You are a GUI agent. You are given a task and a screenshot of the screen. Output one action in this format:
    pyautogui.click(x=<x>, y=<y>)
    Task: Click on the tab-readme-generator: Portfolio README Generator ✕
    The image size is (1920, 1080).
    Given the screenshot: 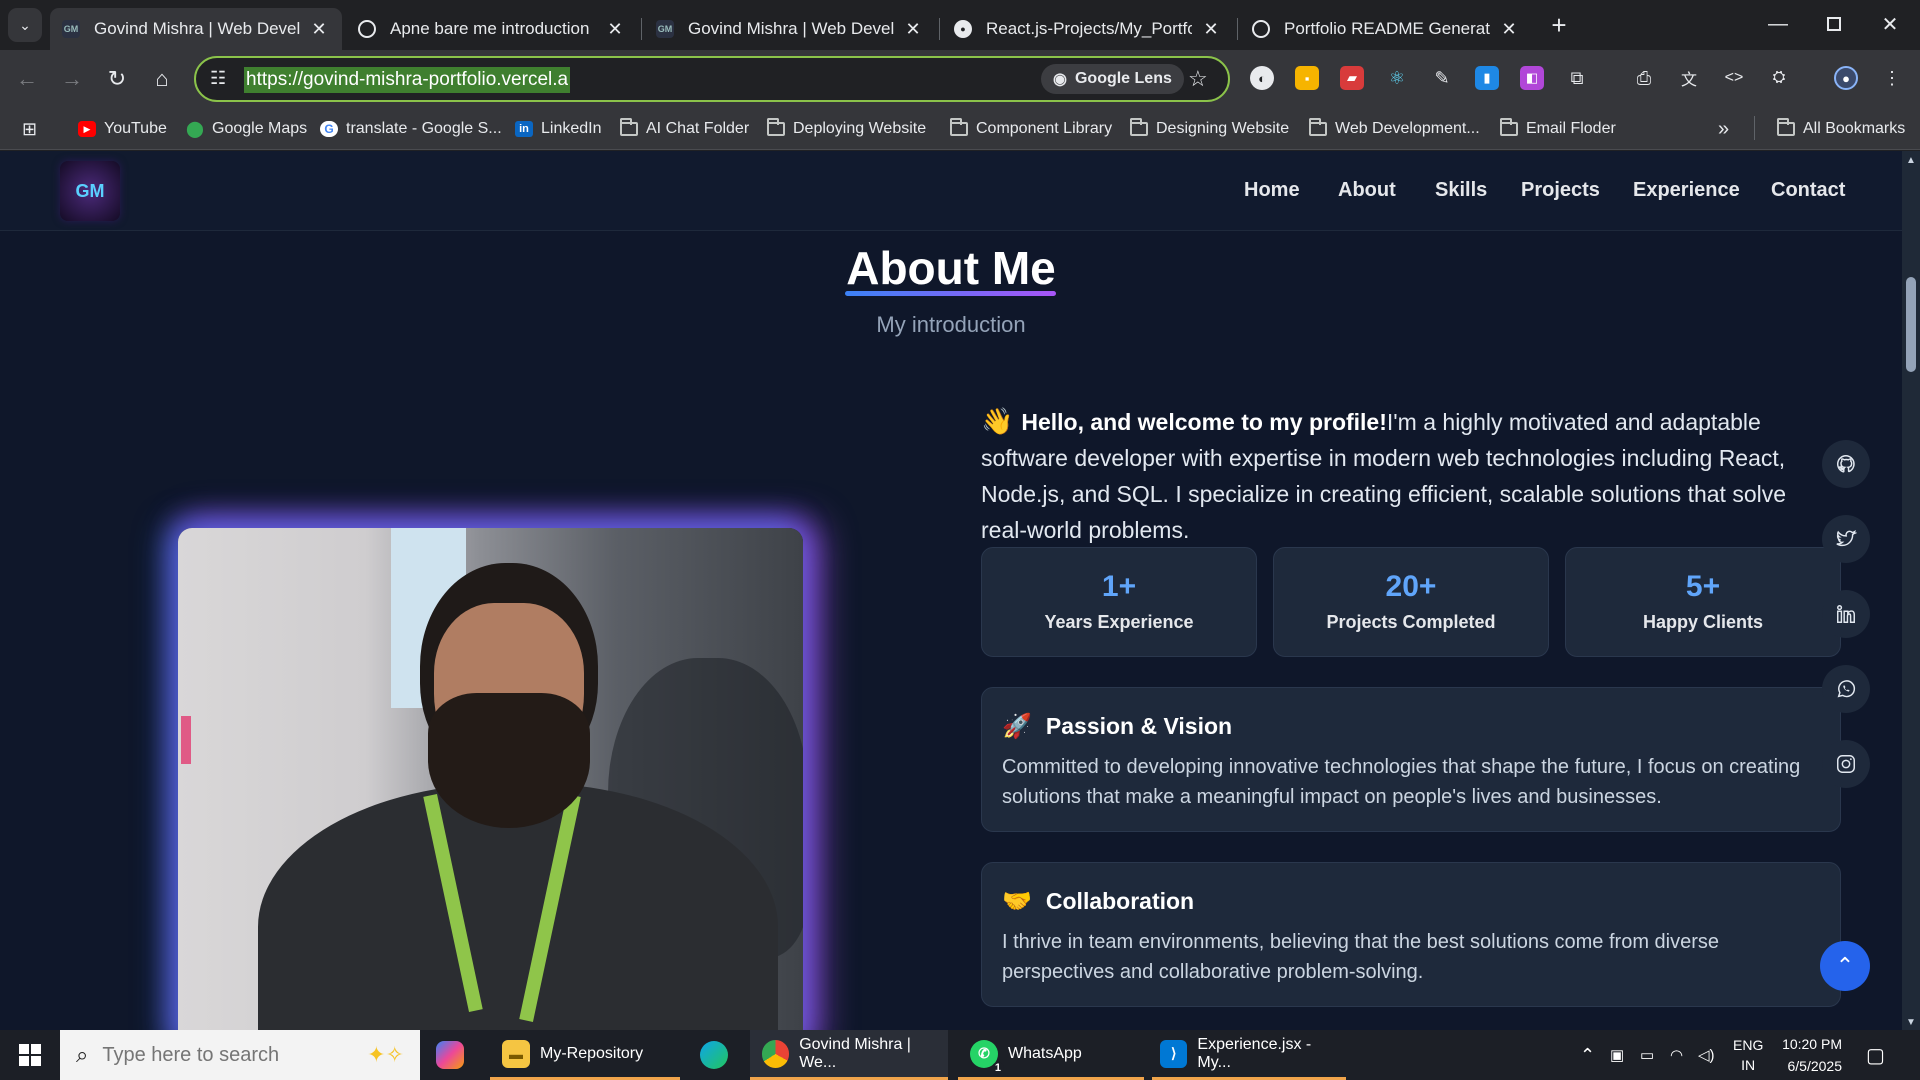 What is the action you would take?
    pyautogui.click(x=1386, y=29)
    